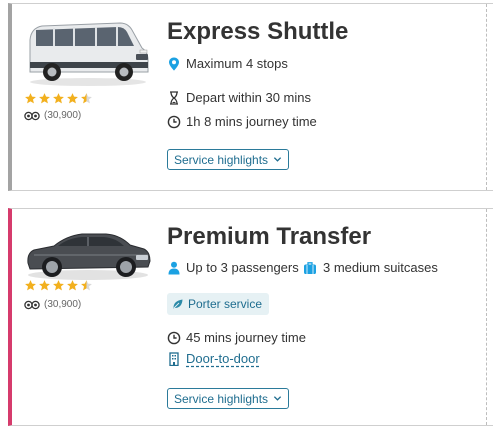  What do you see at coordinates (258, 31) in the screenshot?
I see `card-title: Express Shuttle` at bounding box center [258, 31].